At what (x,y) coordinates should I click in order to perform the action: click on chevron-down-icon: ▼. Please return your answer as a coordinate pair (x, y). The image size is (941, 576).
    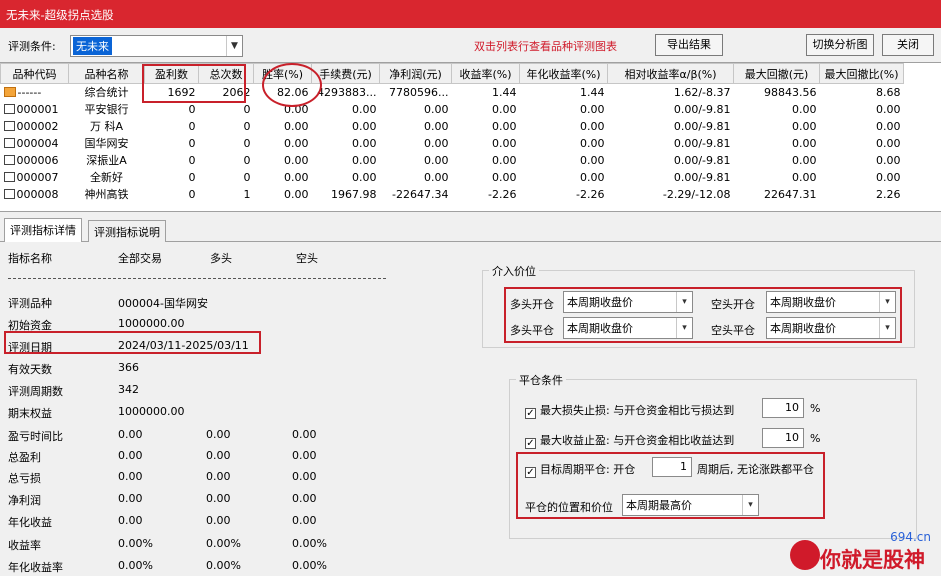
    Looking at the image, I should click on (234, 46).